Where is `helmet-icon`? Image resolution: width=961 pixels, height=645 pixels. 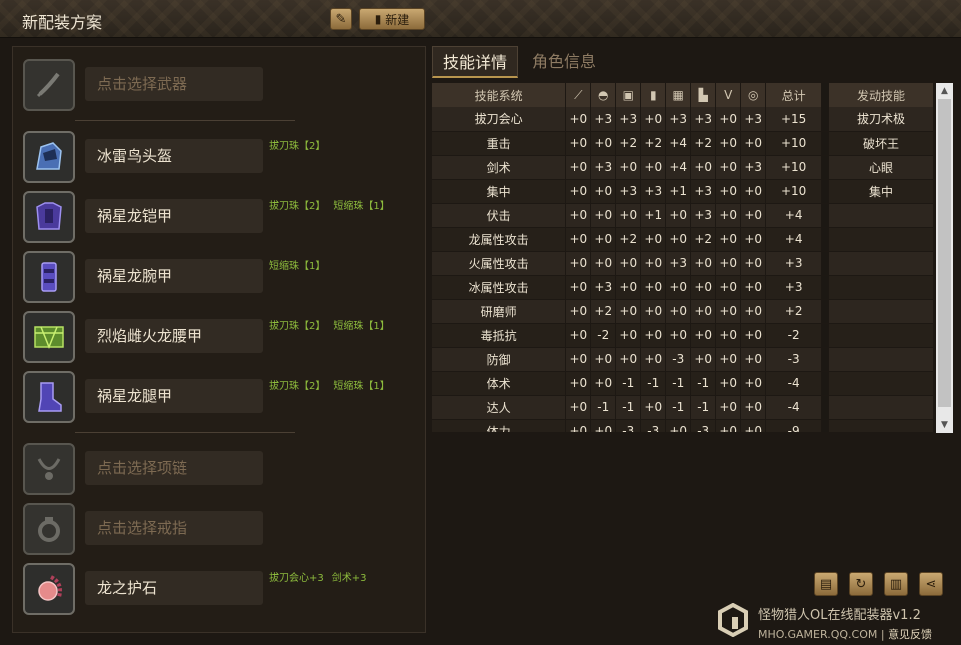
helmet-icon is located at coordinates (49, 157).